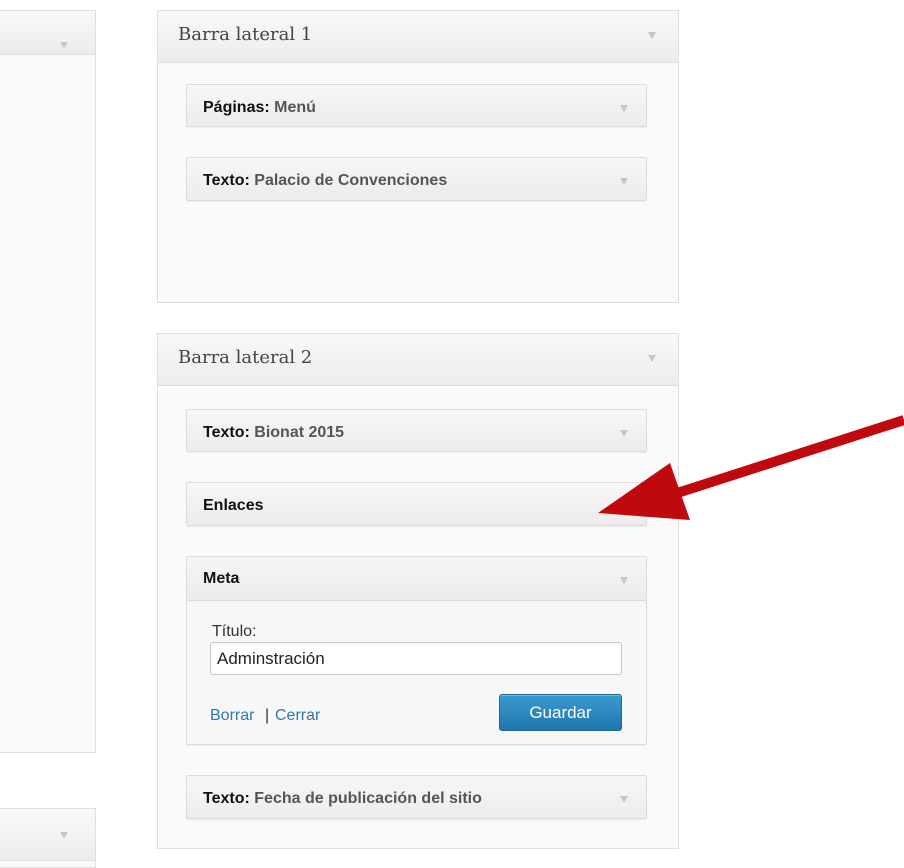  I want to click on red-arrow-icon, so click(751, 467).